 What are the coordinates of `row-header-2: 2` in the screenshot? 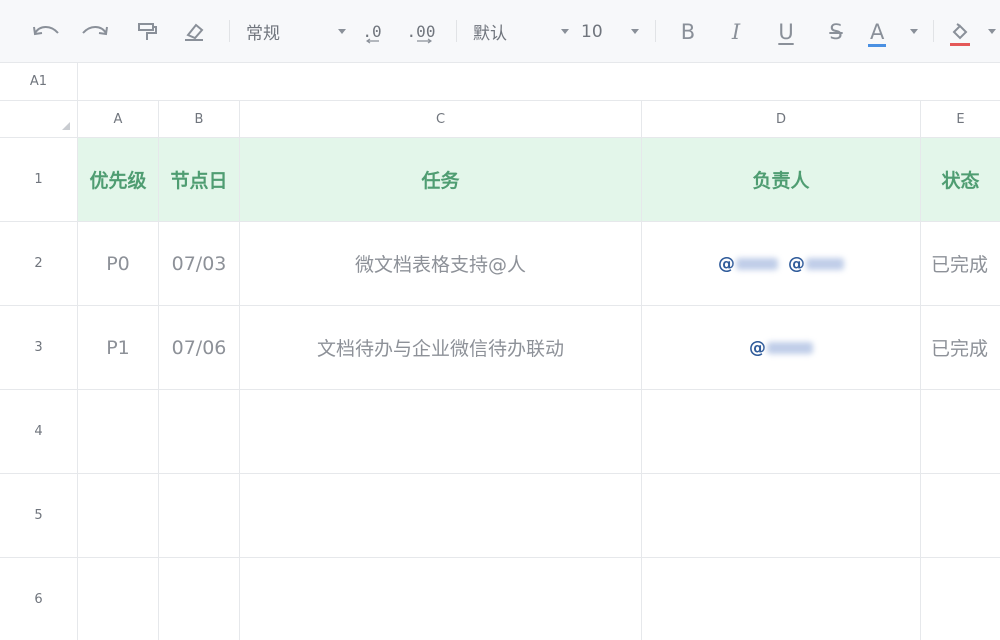 It's located at (39, 264).